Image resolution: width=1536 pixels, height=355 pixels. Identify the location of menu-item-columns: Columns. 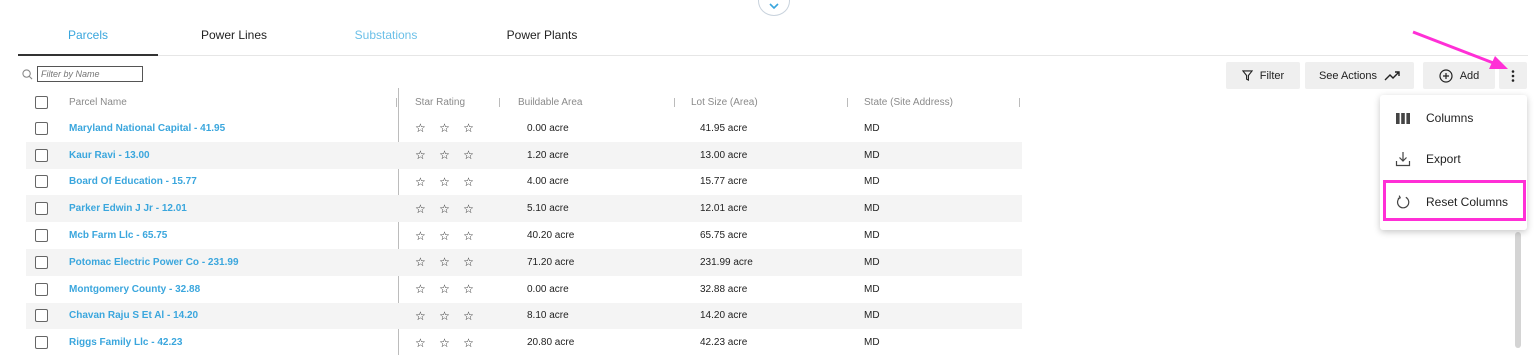
(1453, 118).